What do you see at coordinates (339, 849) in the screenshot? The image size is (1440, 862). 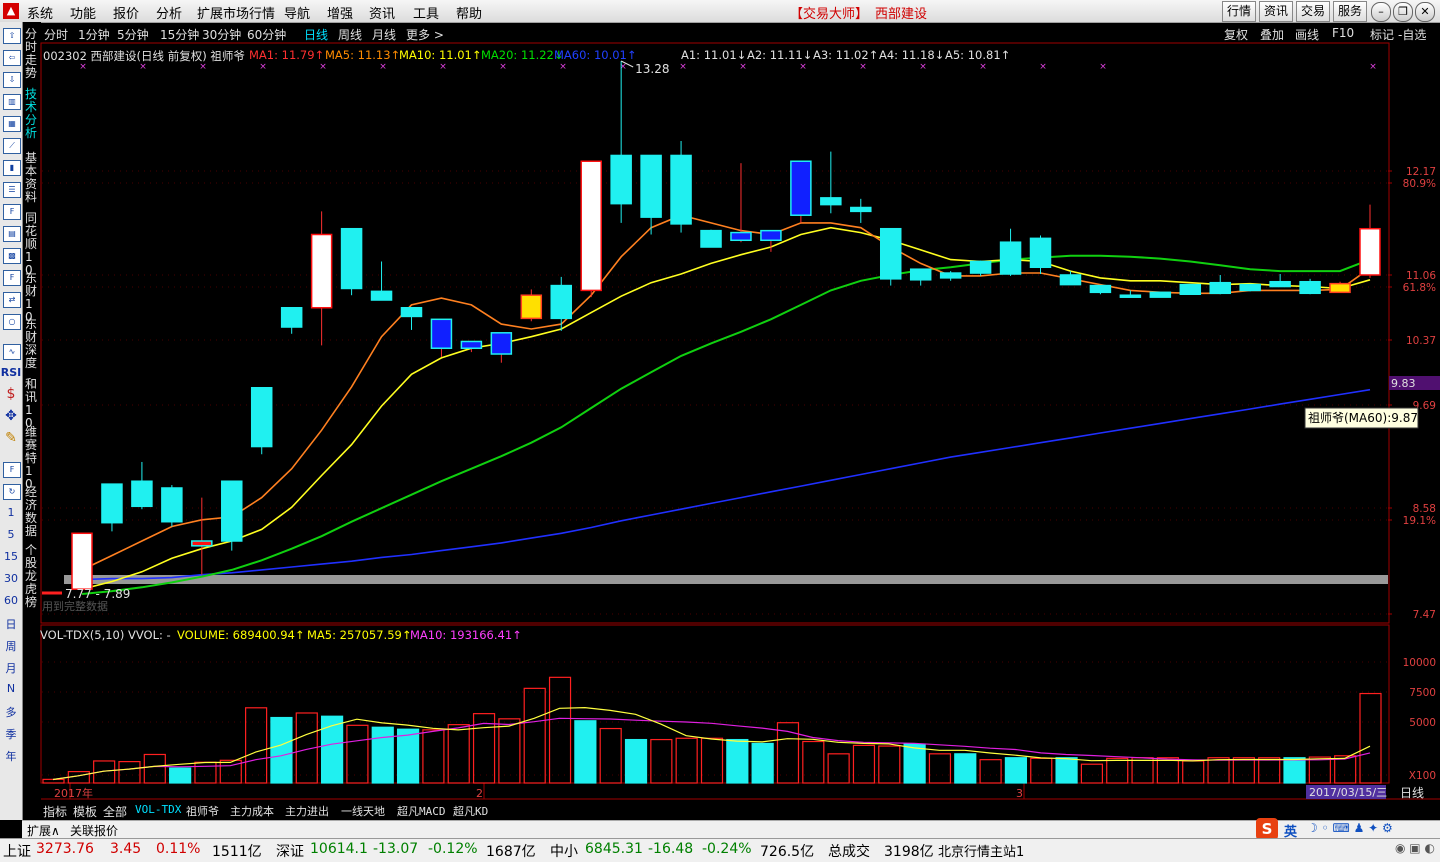 I see `sz-index-value: 10614.1` at bounding box center [339, 849].